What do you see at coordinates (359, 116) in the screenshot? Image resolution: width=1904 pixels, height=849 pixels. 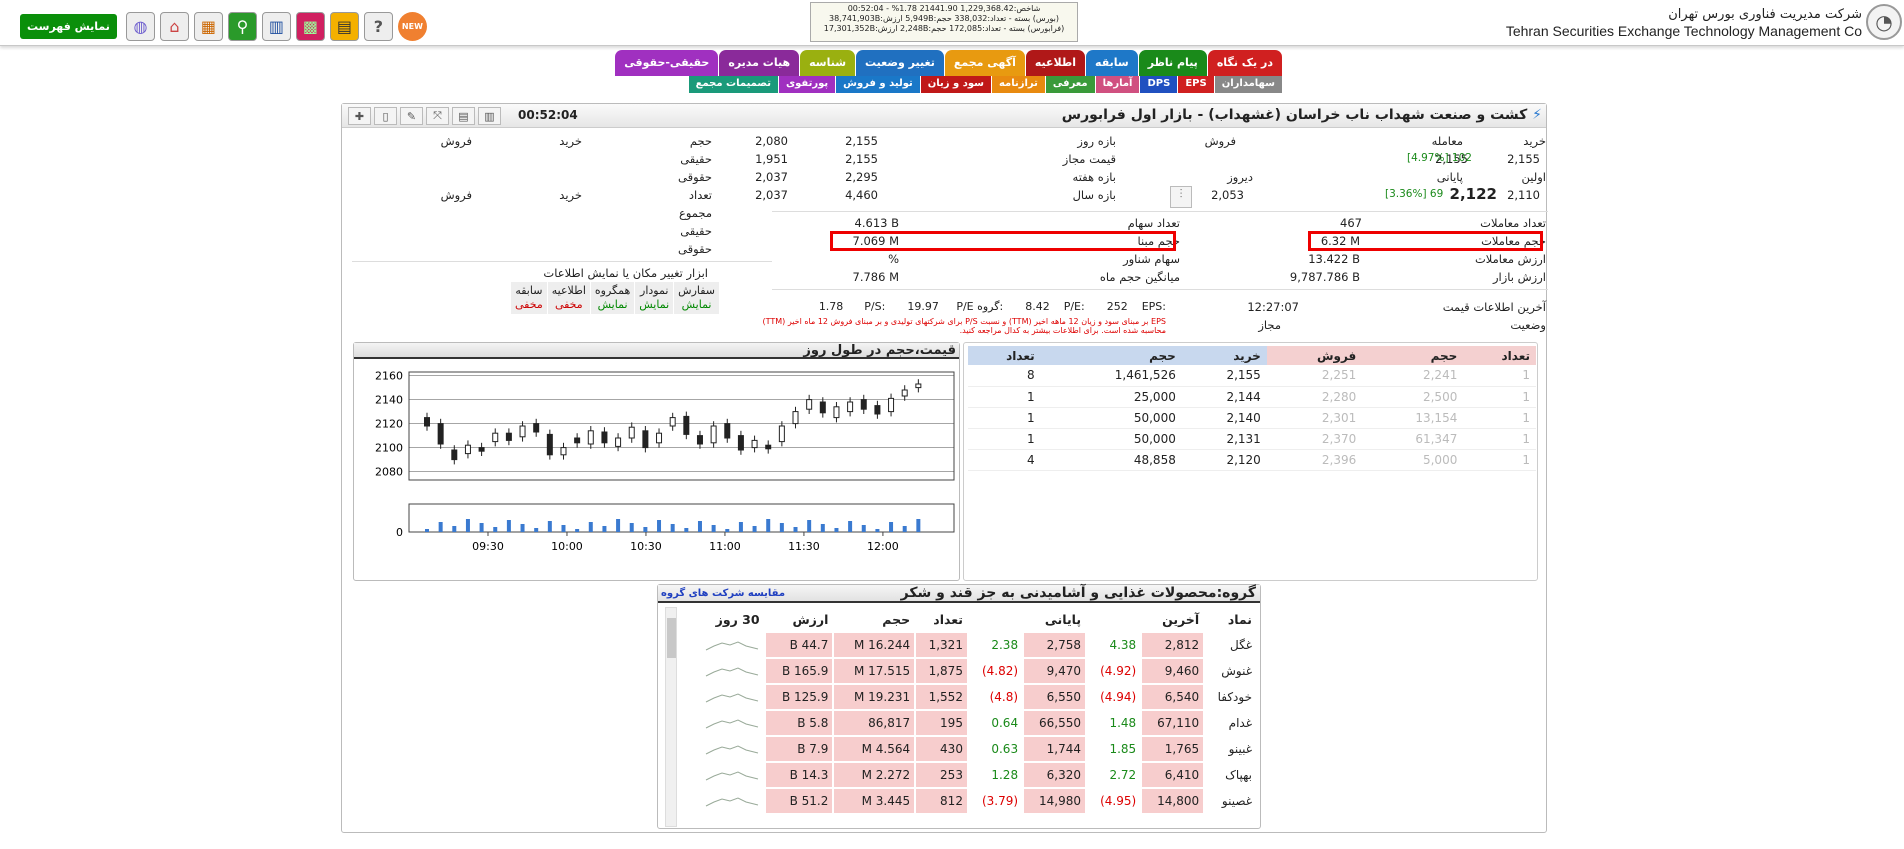 I see `add-icon: ✚` at bounding box center [359, 116].